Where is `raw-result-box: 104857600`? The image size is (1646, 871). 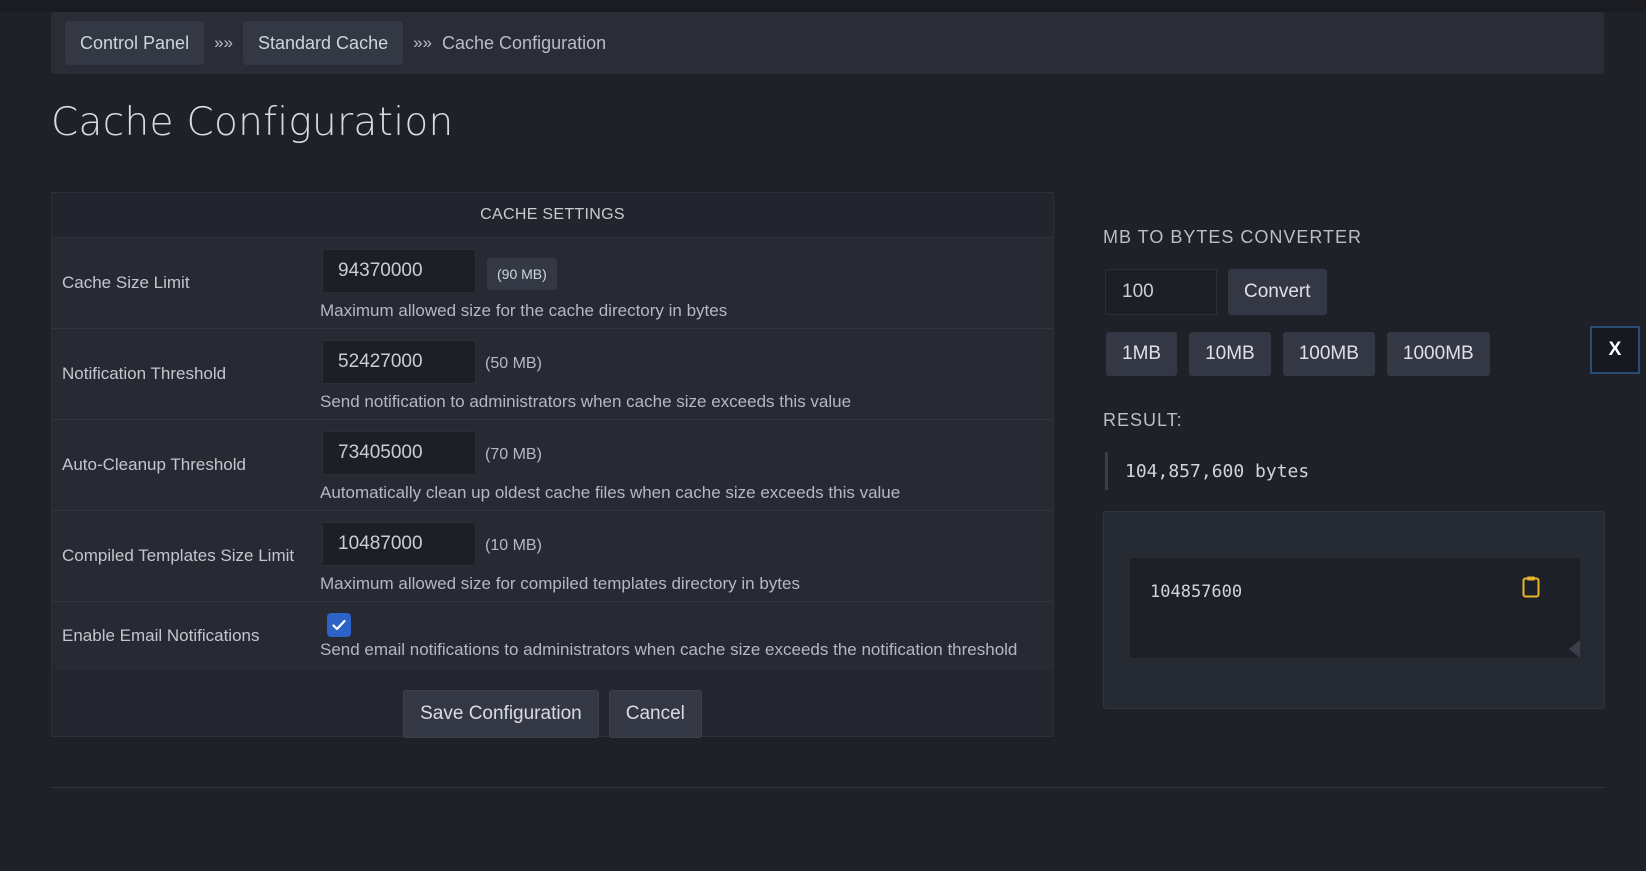
raw-result-box: 104857600 is located at coordinates (1355, 608).